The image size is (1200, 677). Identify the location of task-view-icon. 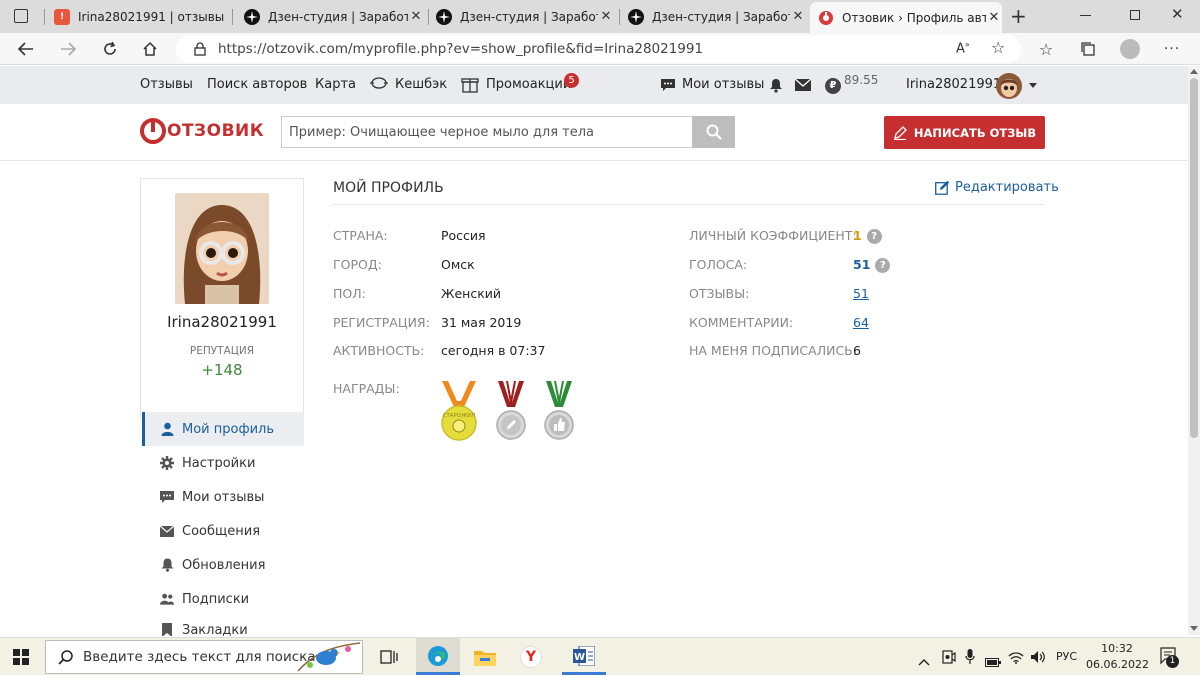
(389, 659).